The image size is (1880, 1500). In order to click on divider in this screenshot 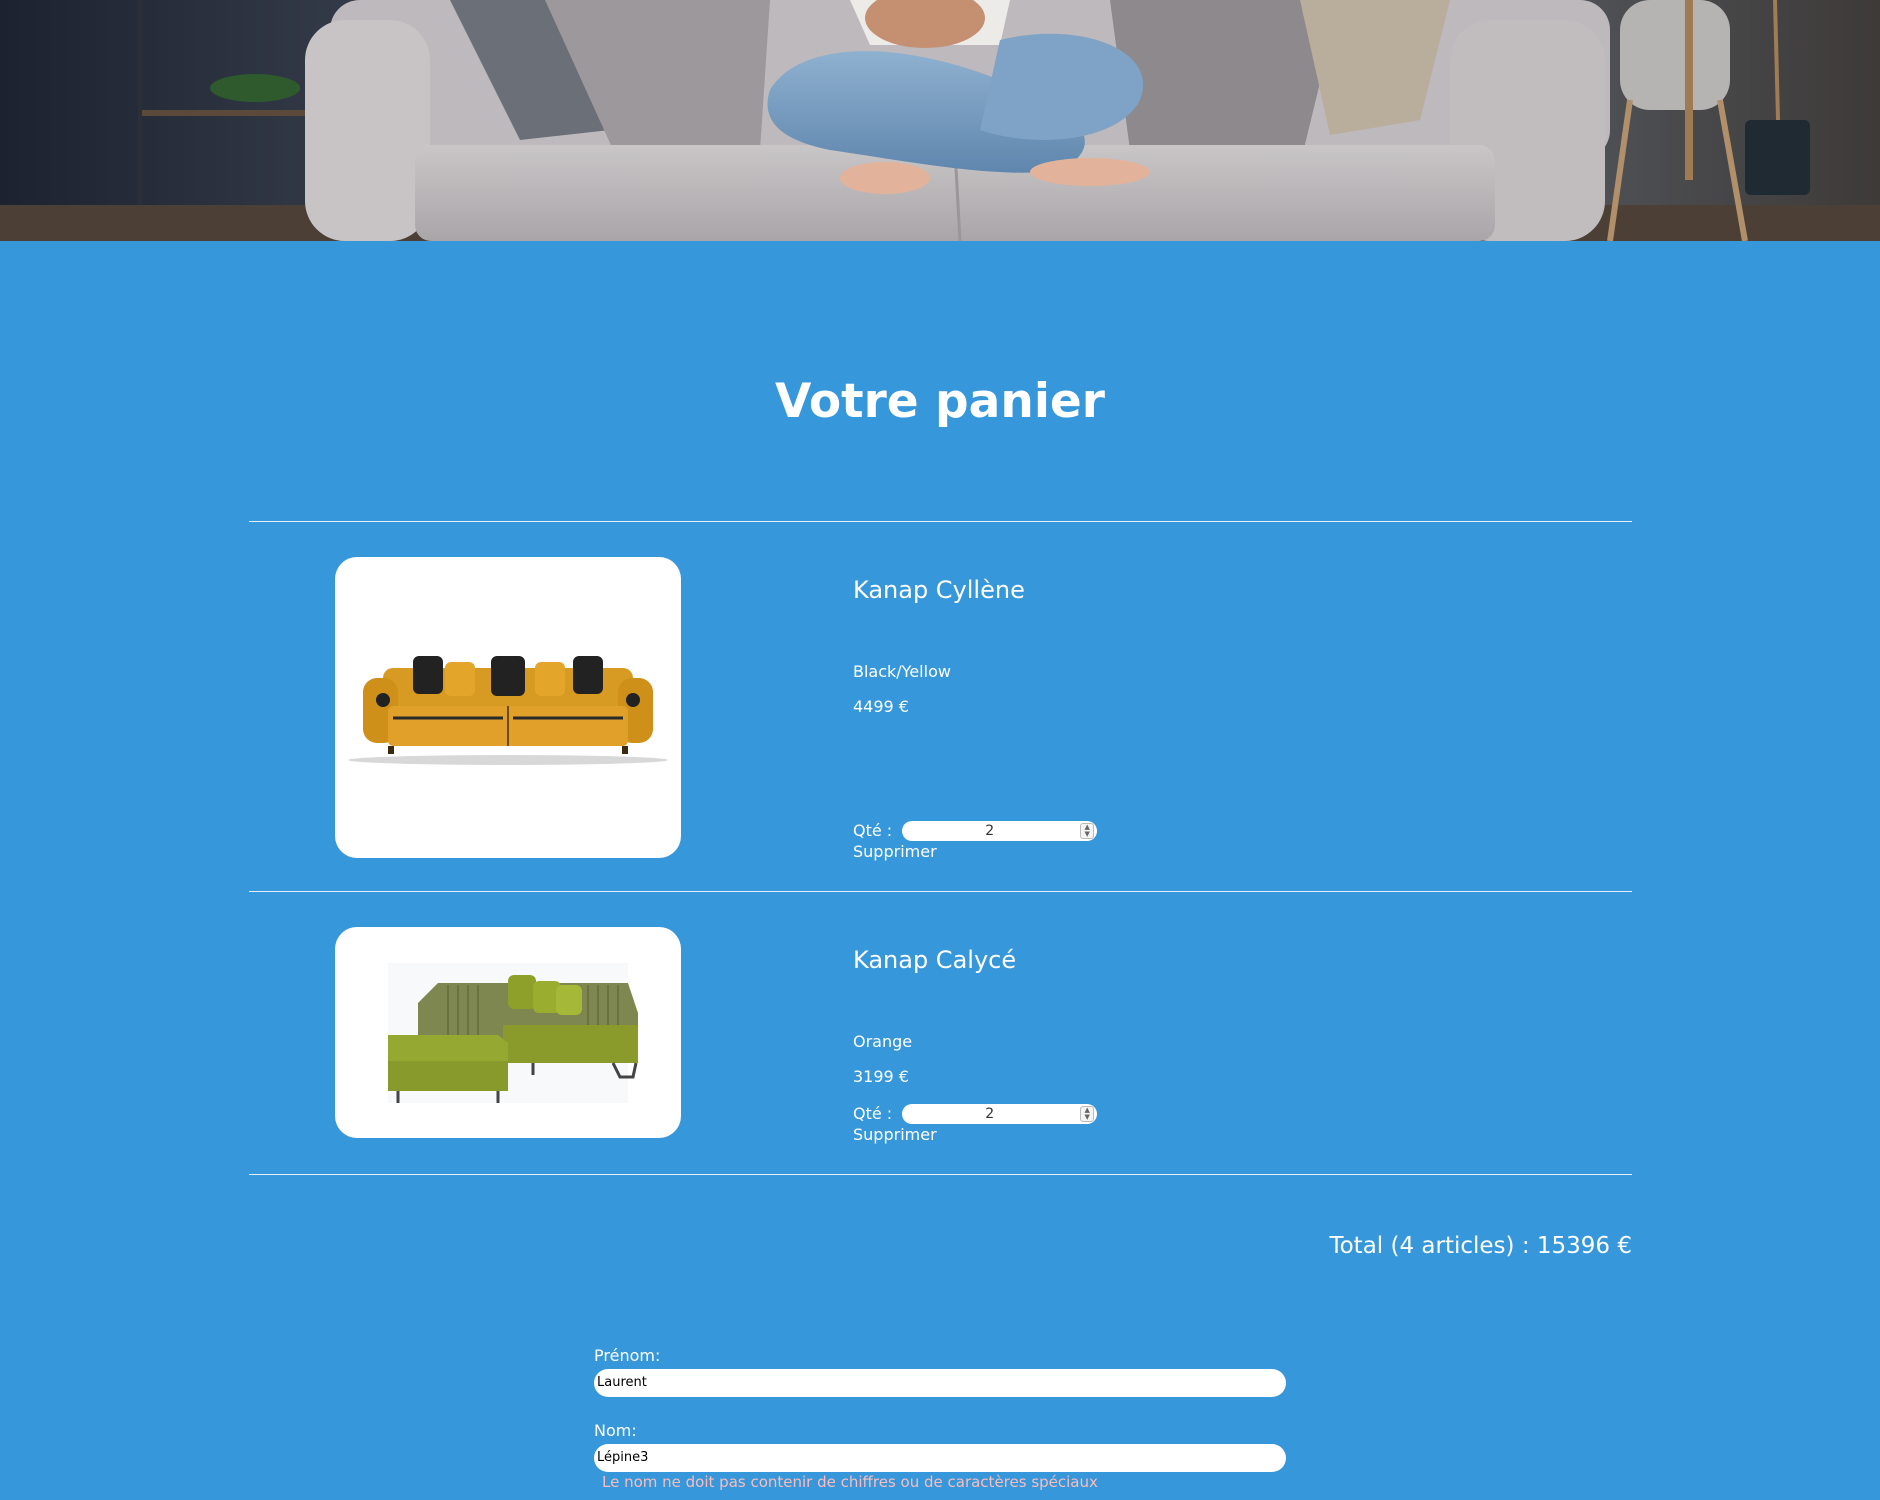, I will do `click(940, 1174)`.